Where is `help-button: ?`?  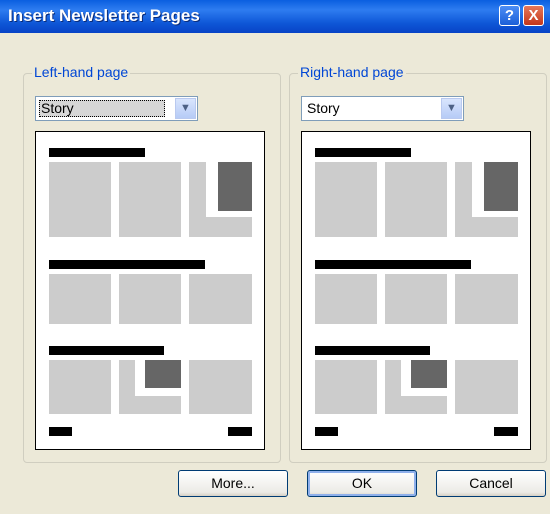 help-button: ? is located at coordinates (509, 15).